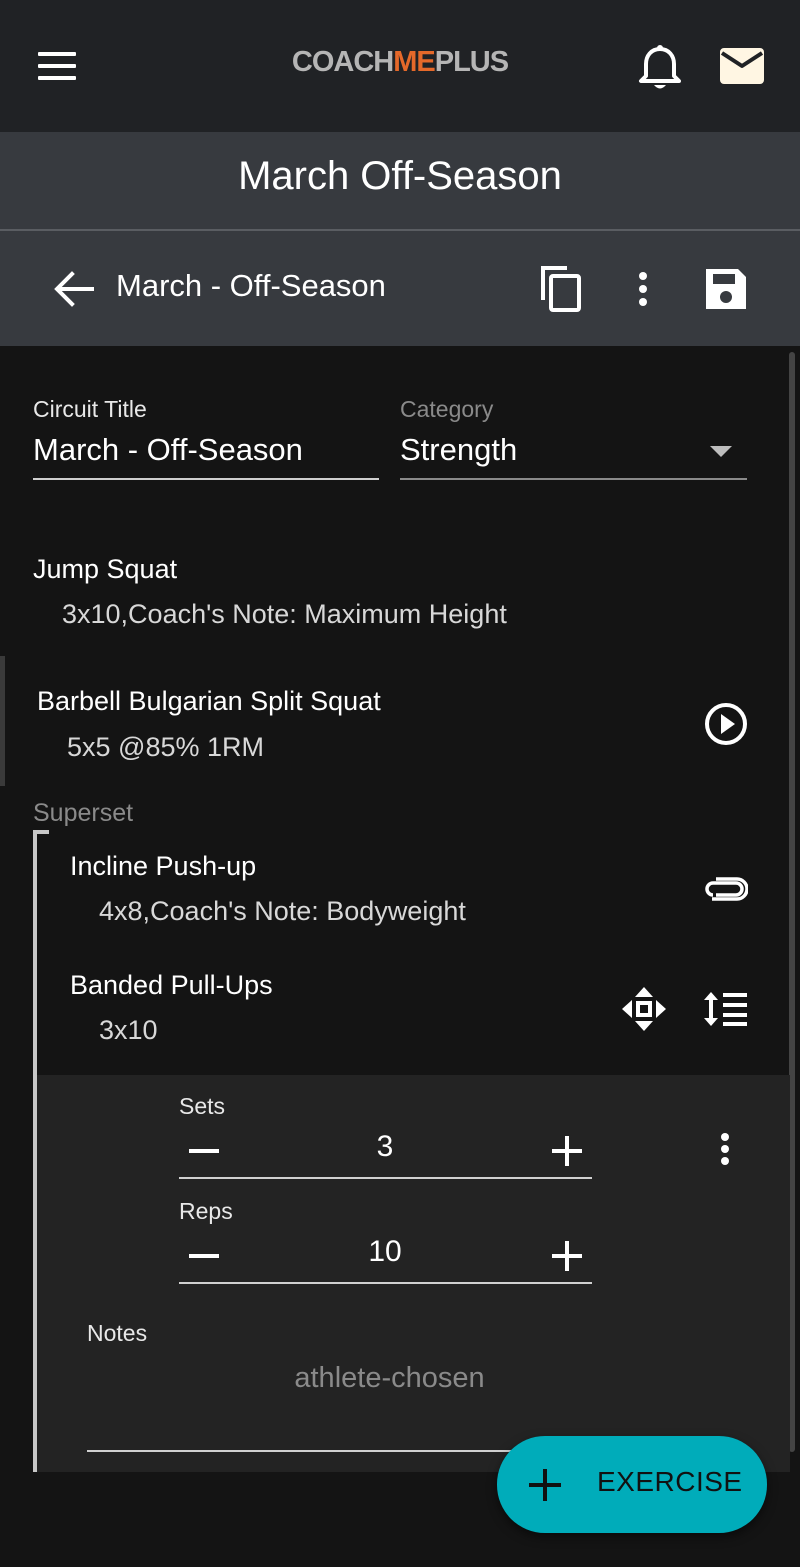 Image resolution: width=800 pixels, height=1567 pixels. What do you see at coordinates (385, 1283) in the screenshot?
I see `reps-underline` at bounding box center [385, 1283].